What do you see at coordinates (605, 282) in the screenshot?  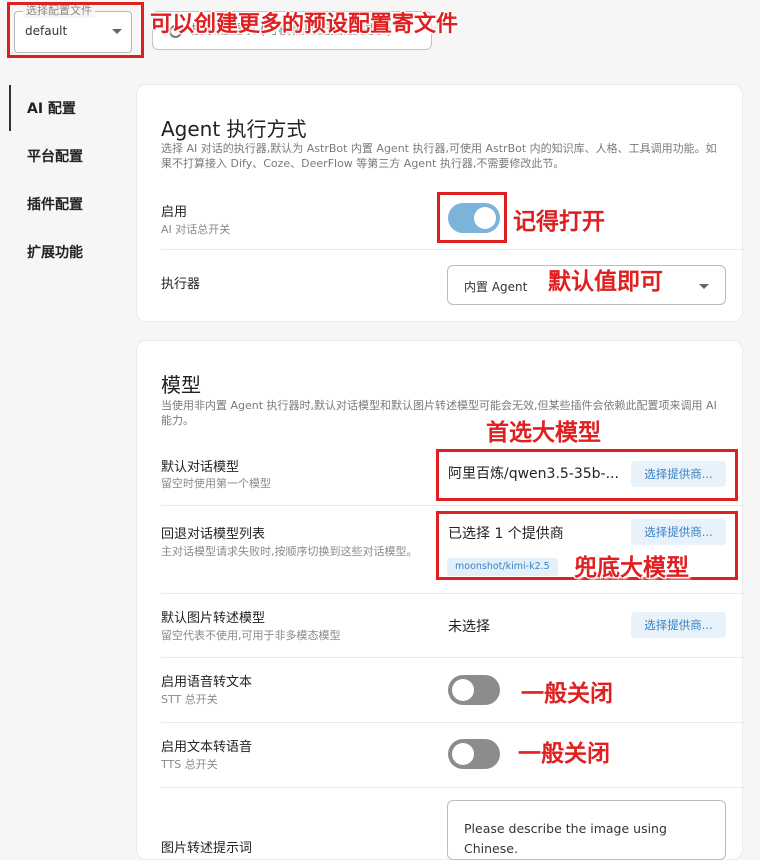 I see `annotation-default-ok: 默认值即可` at bounding box center [605, 282].